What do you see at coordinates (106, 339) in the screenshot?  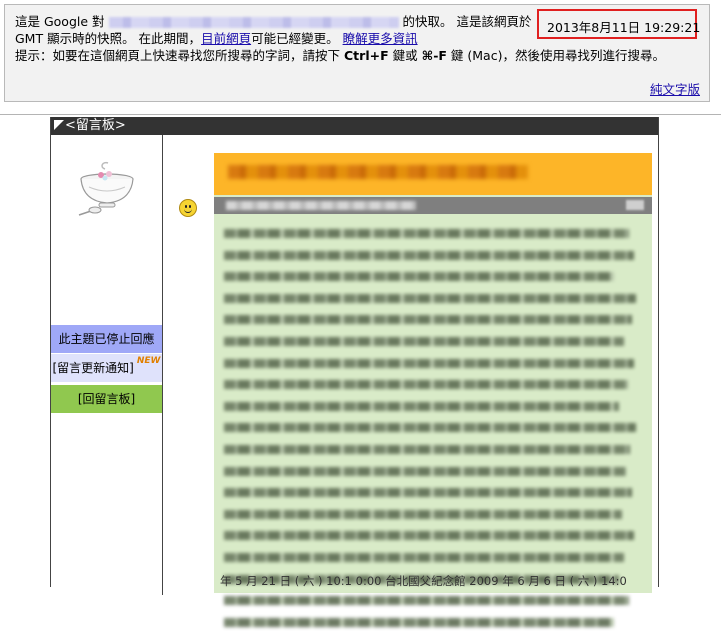 I see `topic-closed-label: 此主題已停止回應` at bounding box center [106, 339].